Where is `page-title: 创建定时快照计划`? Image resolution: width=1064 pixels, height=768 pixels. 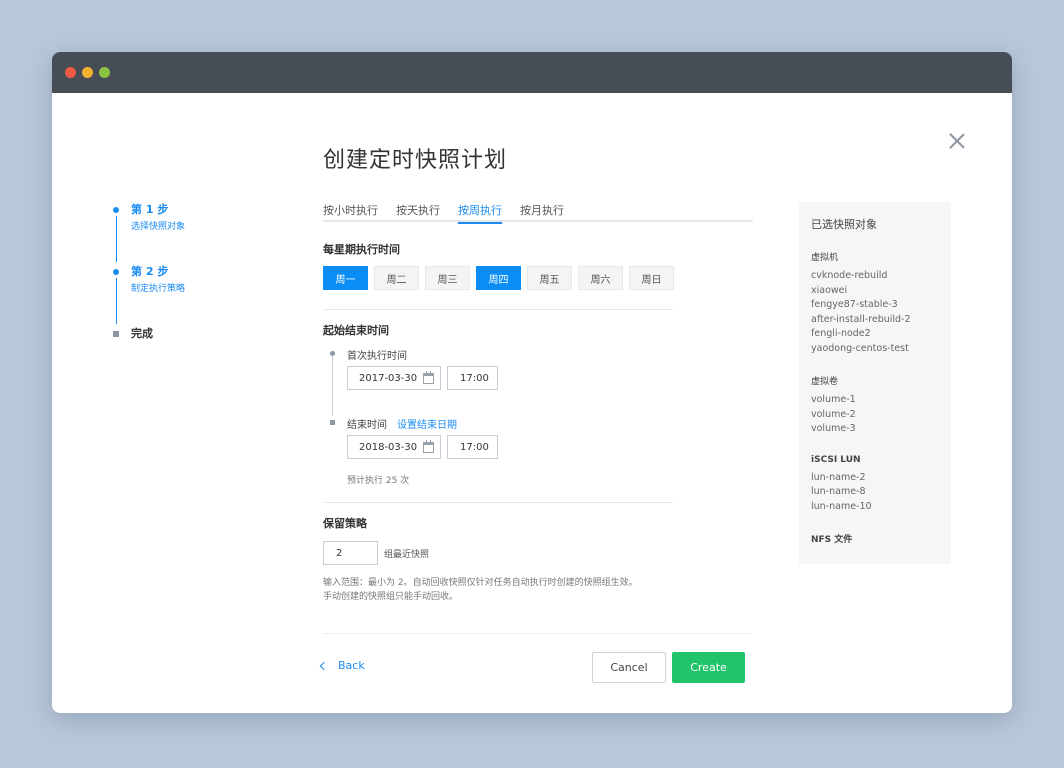 page-title: 创建定时快照计划 is located at coordinates (415, 160).